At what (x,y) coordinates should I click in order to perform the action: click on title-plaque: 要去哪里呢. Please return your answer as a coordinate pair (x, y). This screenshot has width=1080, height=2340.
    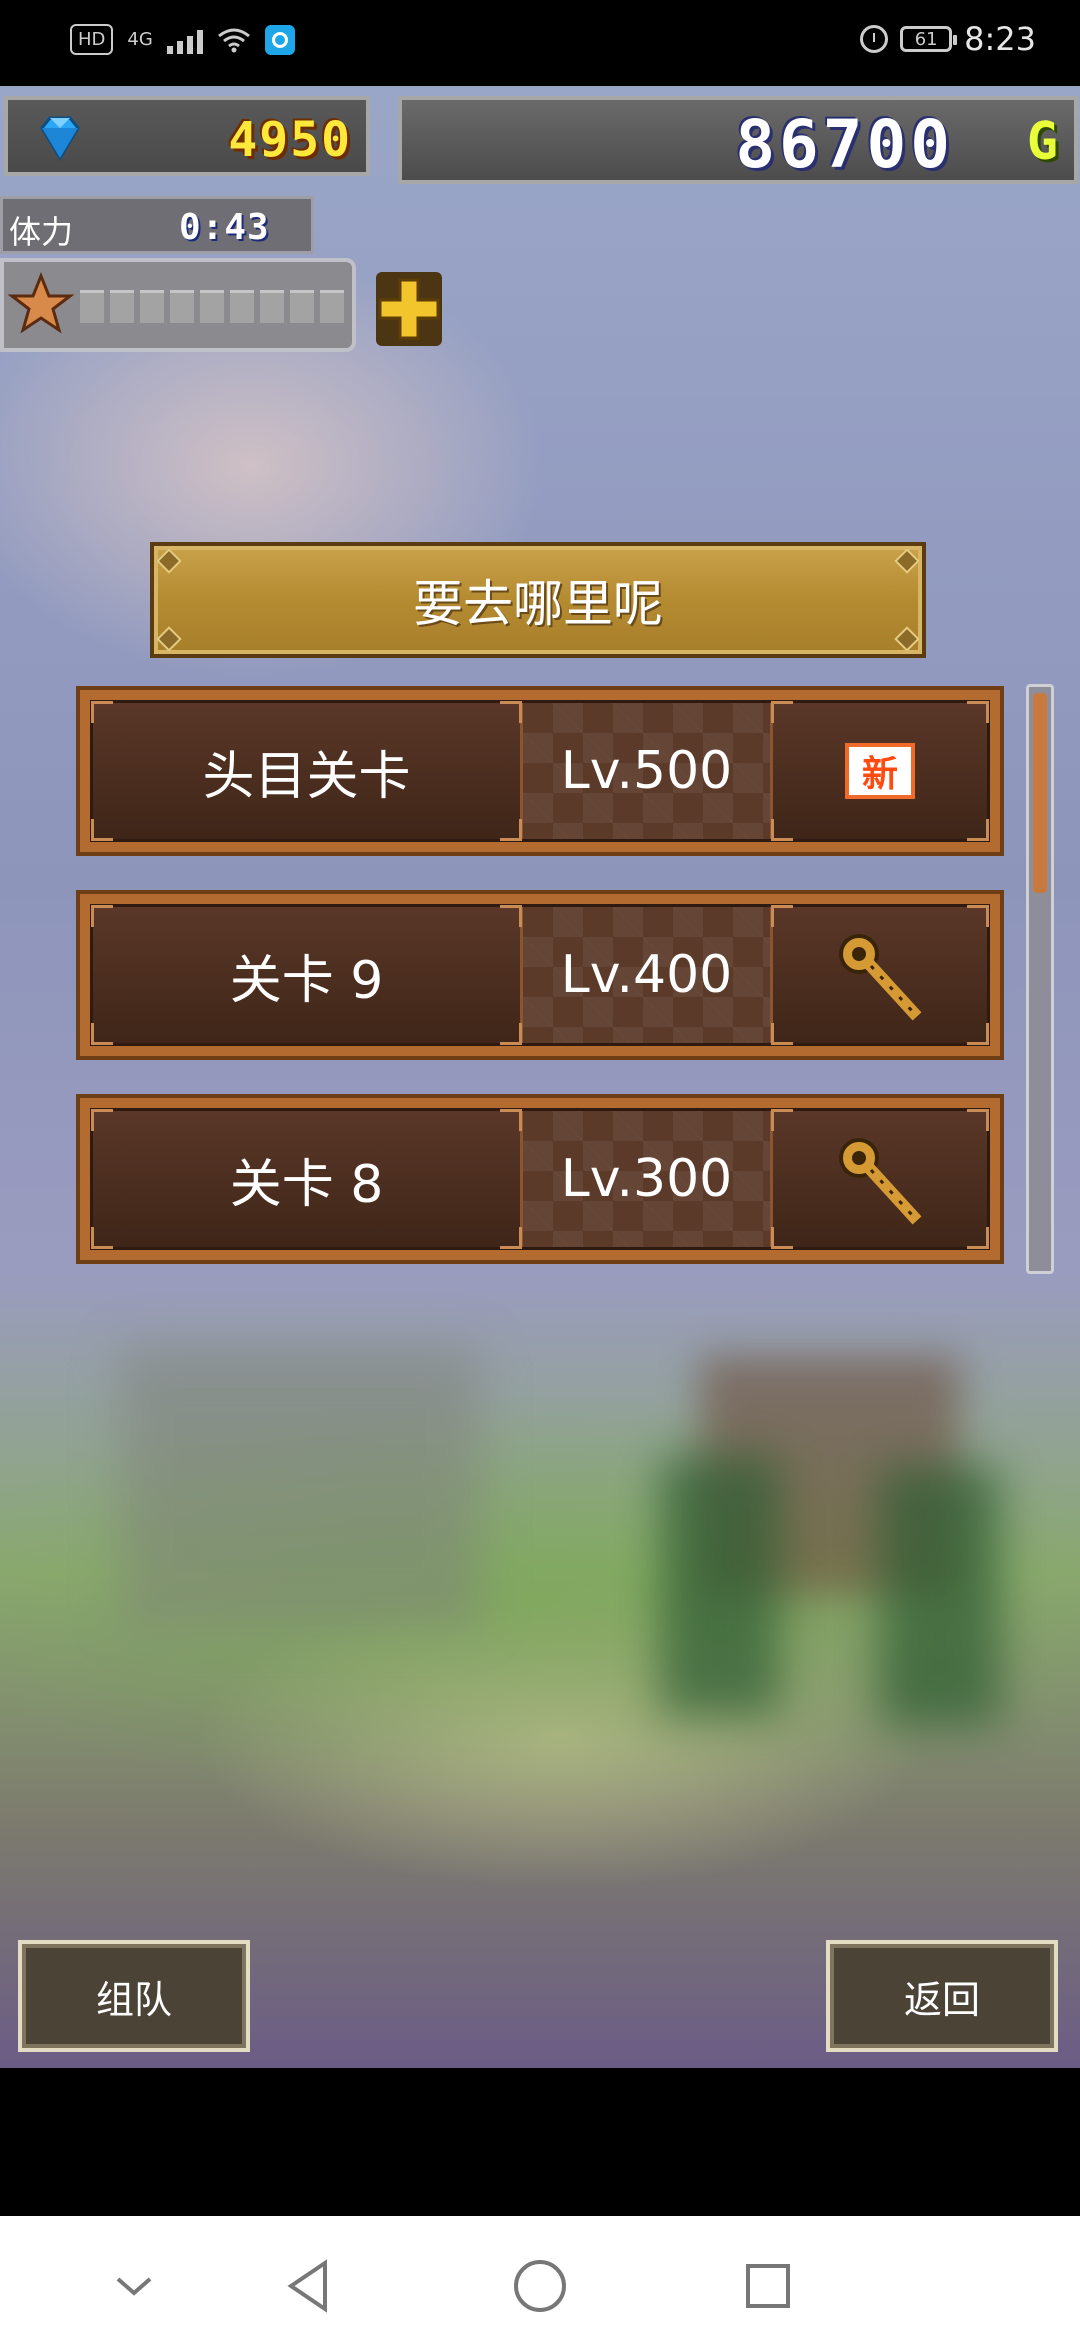
    Looking at the image, I should click on (538, 600).